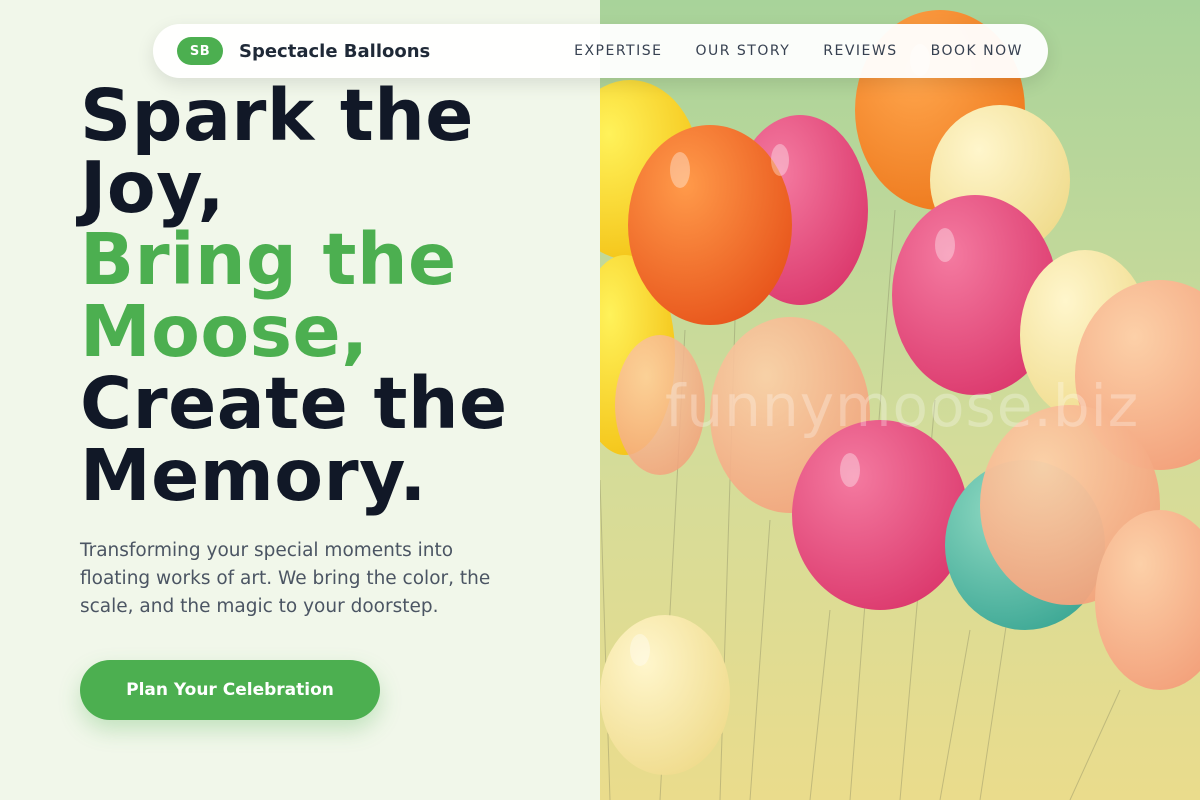 The image size is (1200, 800). Describe the element at coordinates (268, 259) in the screenshot. I see `headline-accent-line: Bring the` at that location.